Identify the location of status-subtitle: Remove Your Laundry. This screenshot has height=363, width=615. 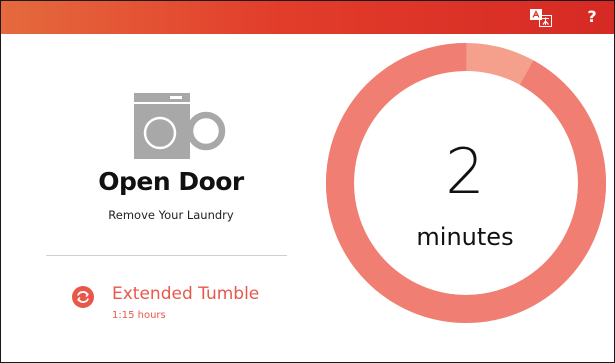
(171, 215).